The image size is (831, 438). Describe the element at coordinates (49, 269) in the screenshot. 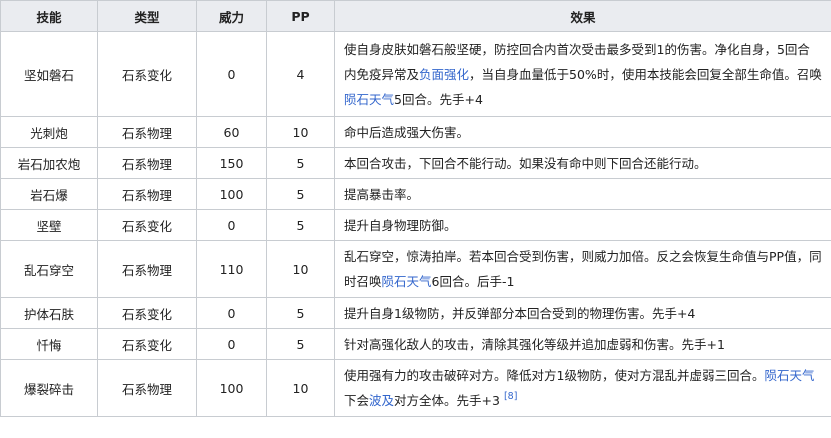

I see `skill-name-cell: 乱石穿空` at that location.